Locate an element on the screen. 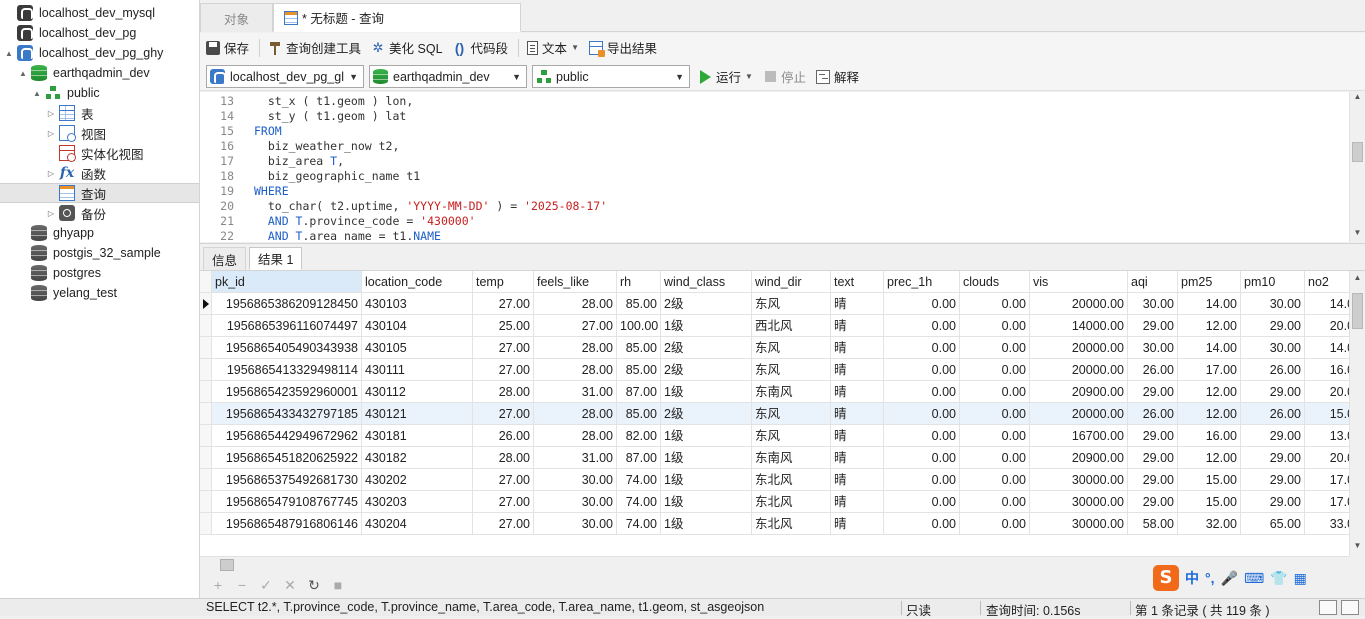 The height and width of the screenshot is (619, 1365). grid-cell: 26.00 is located at coordinates (1273, 414).